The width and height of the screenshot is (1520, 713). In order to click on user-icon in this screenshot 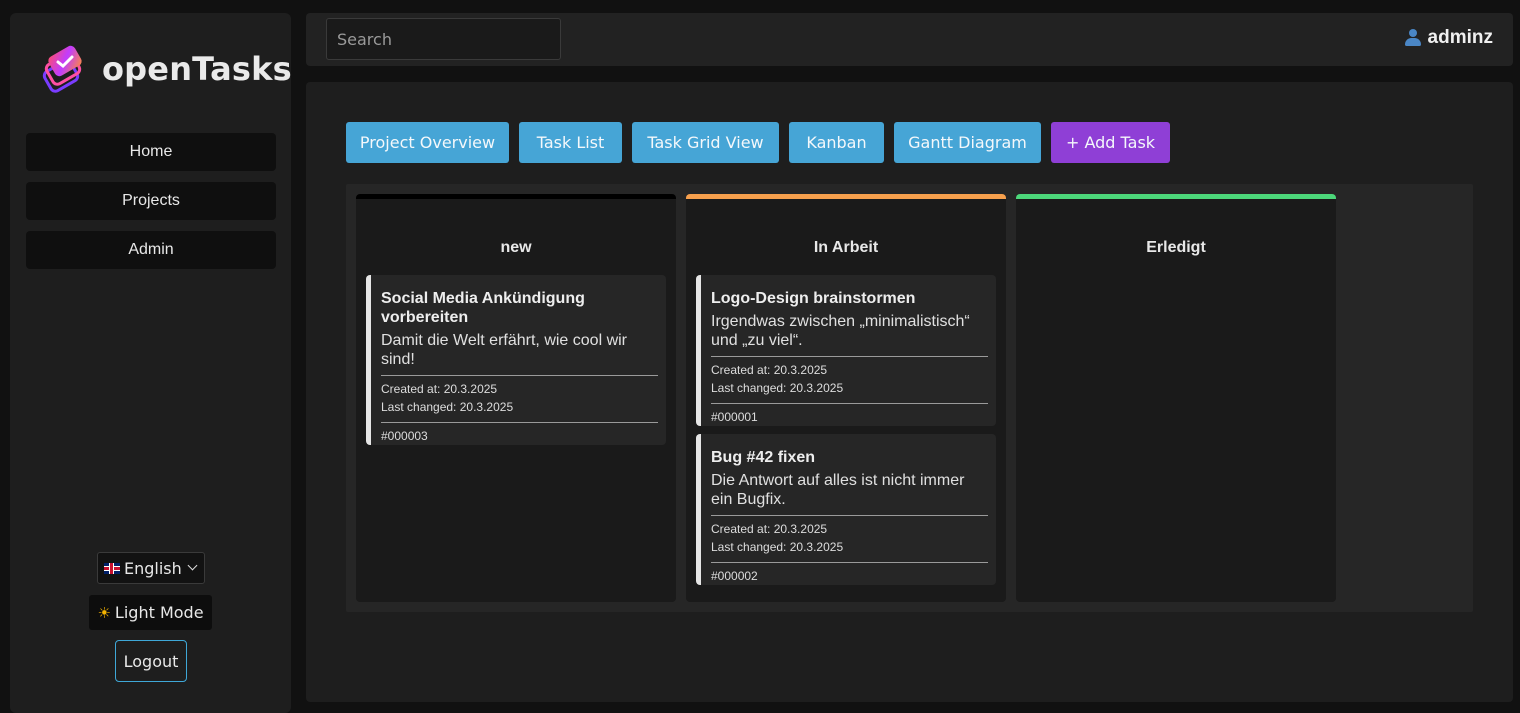, I will do `click(1413, 38)`.